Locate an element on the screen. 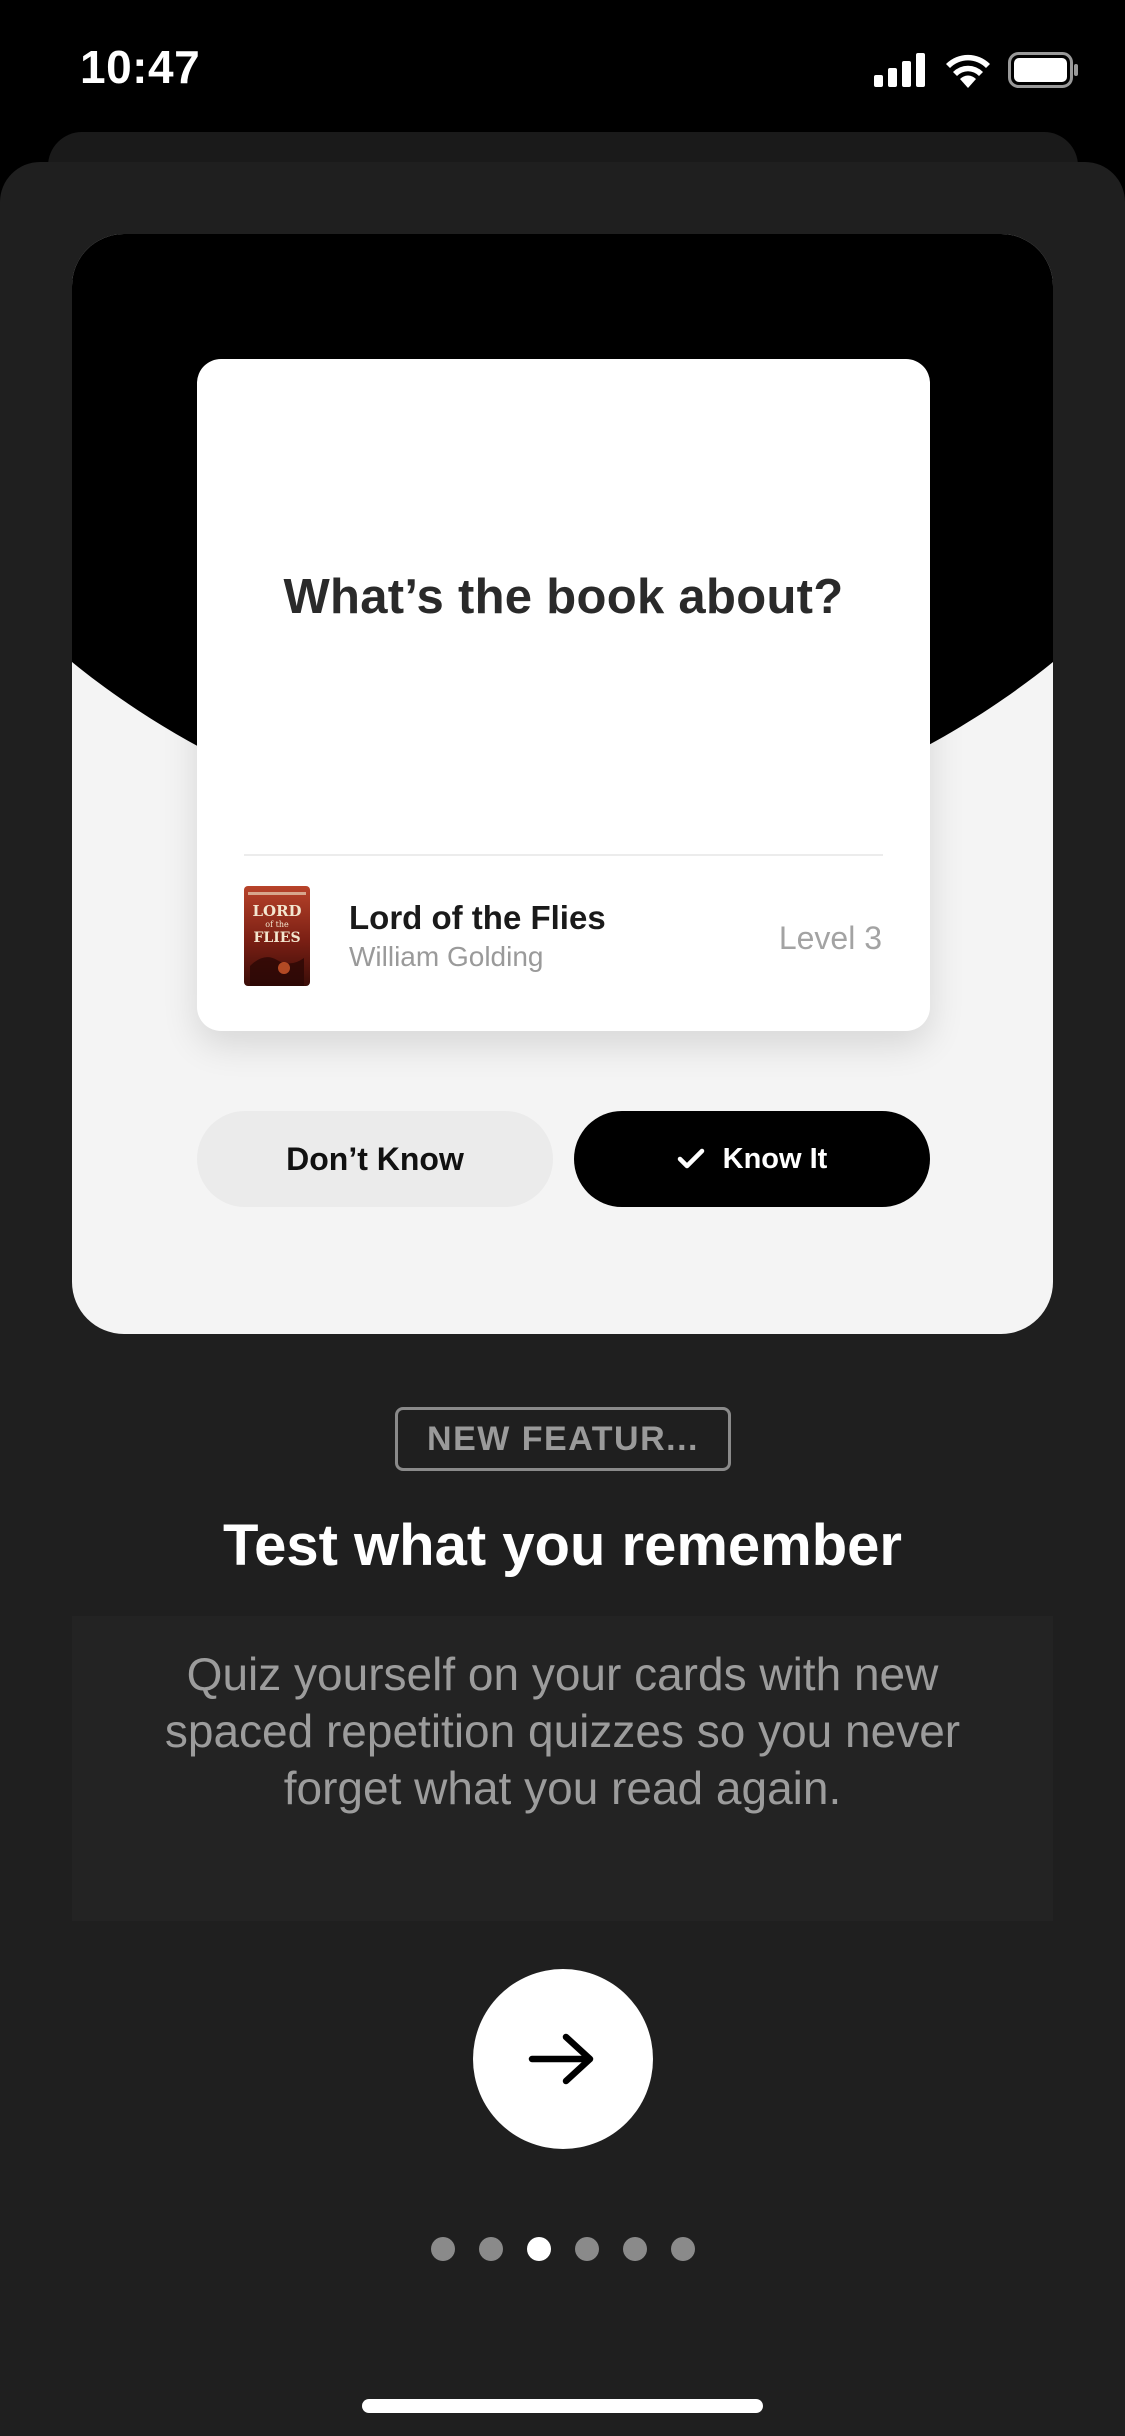 This screenshot has width=1125, height=2436. status-icons is located at coordinates (977, 70).